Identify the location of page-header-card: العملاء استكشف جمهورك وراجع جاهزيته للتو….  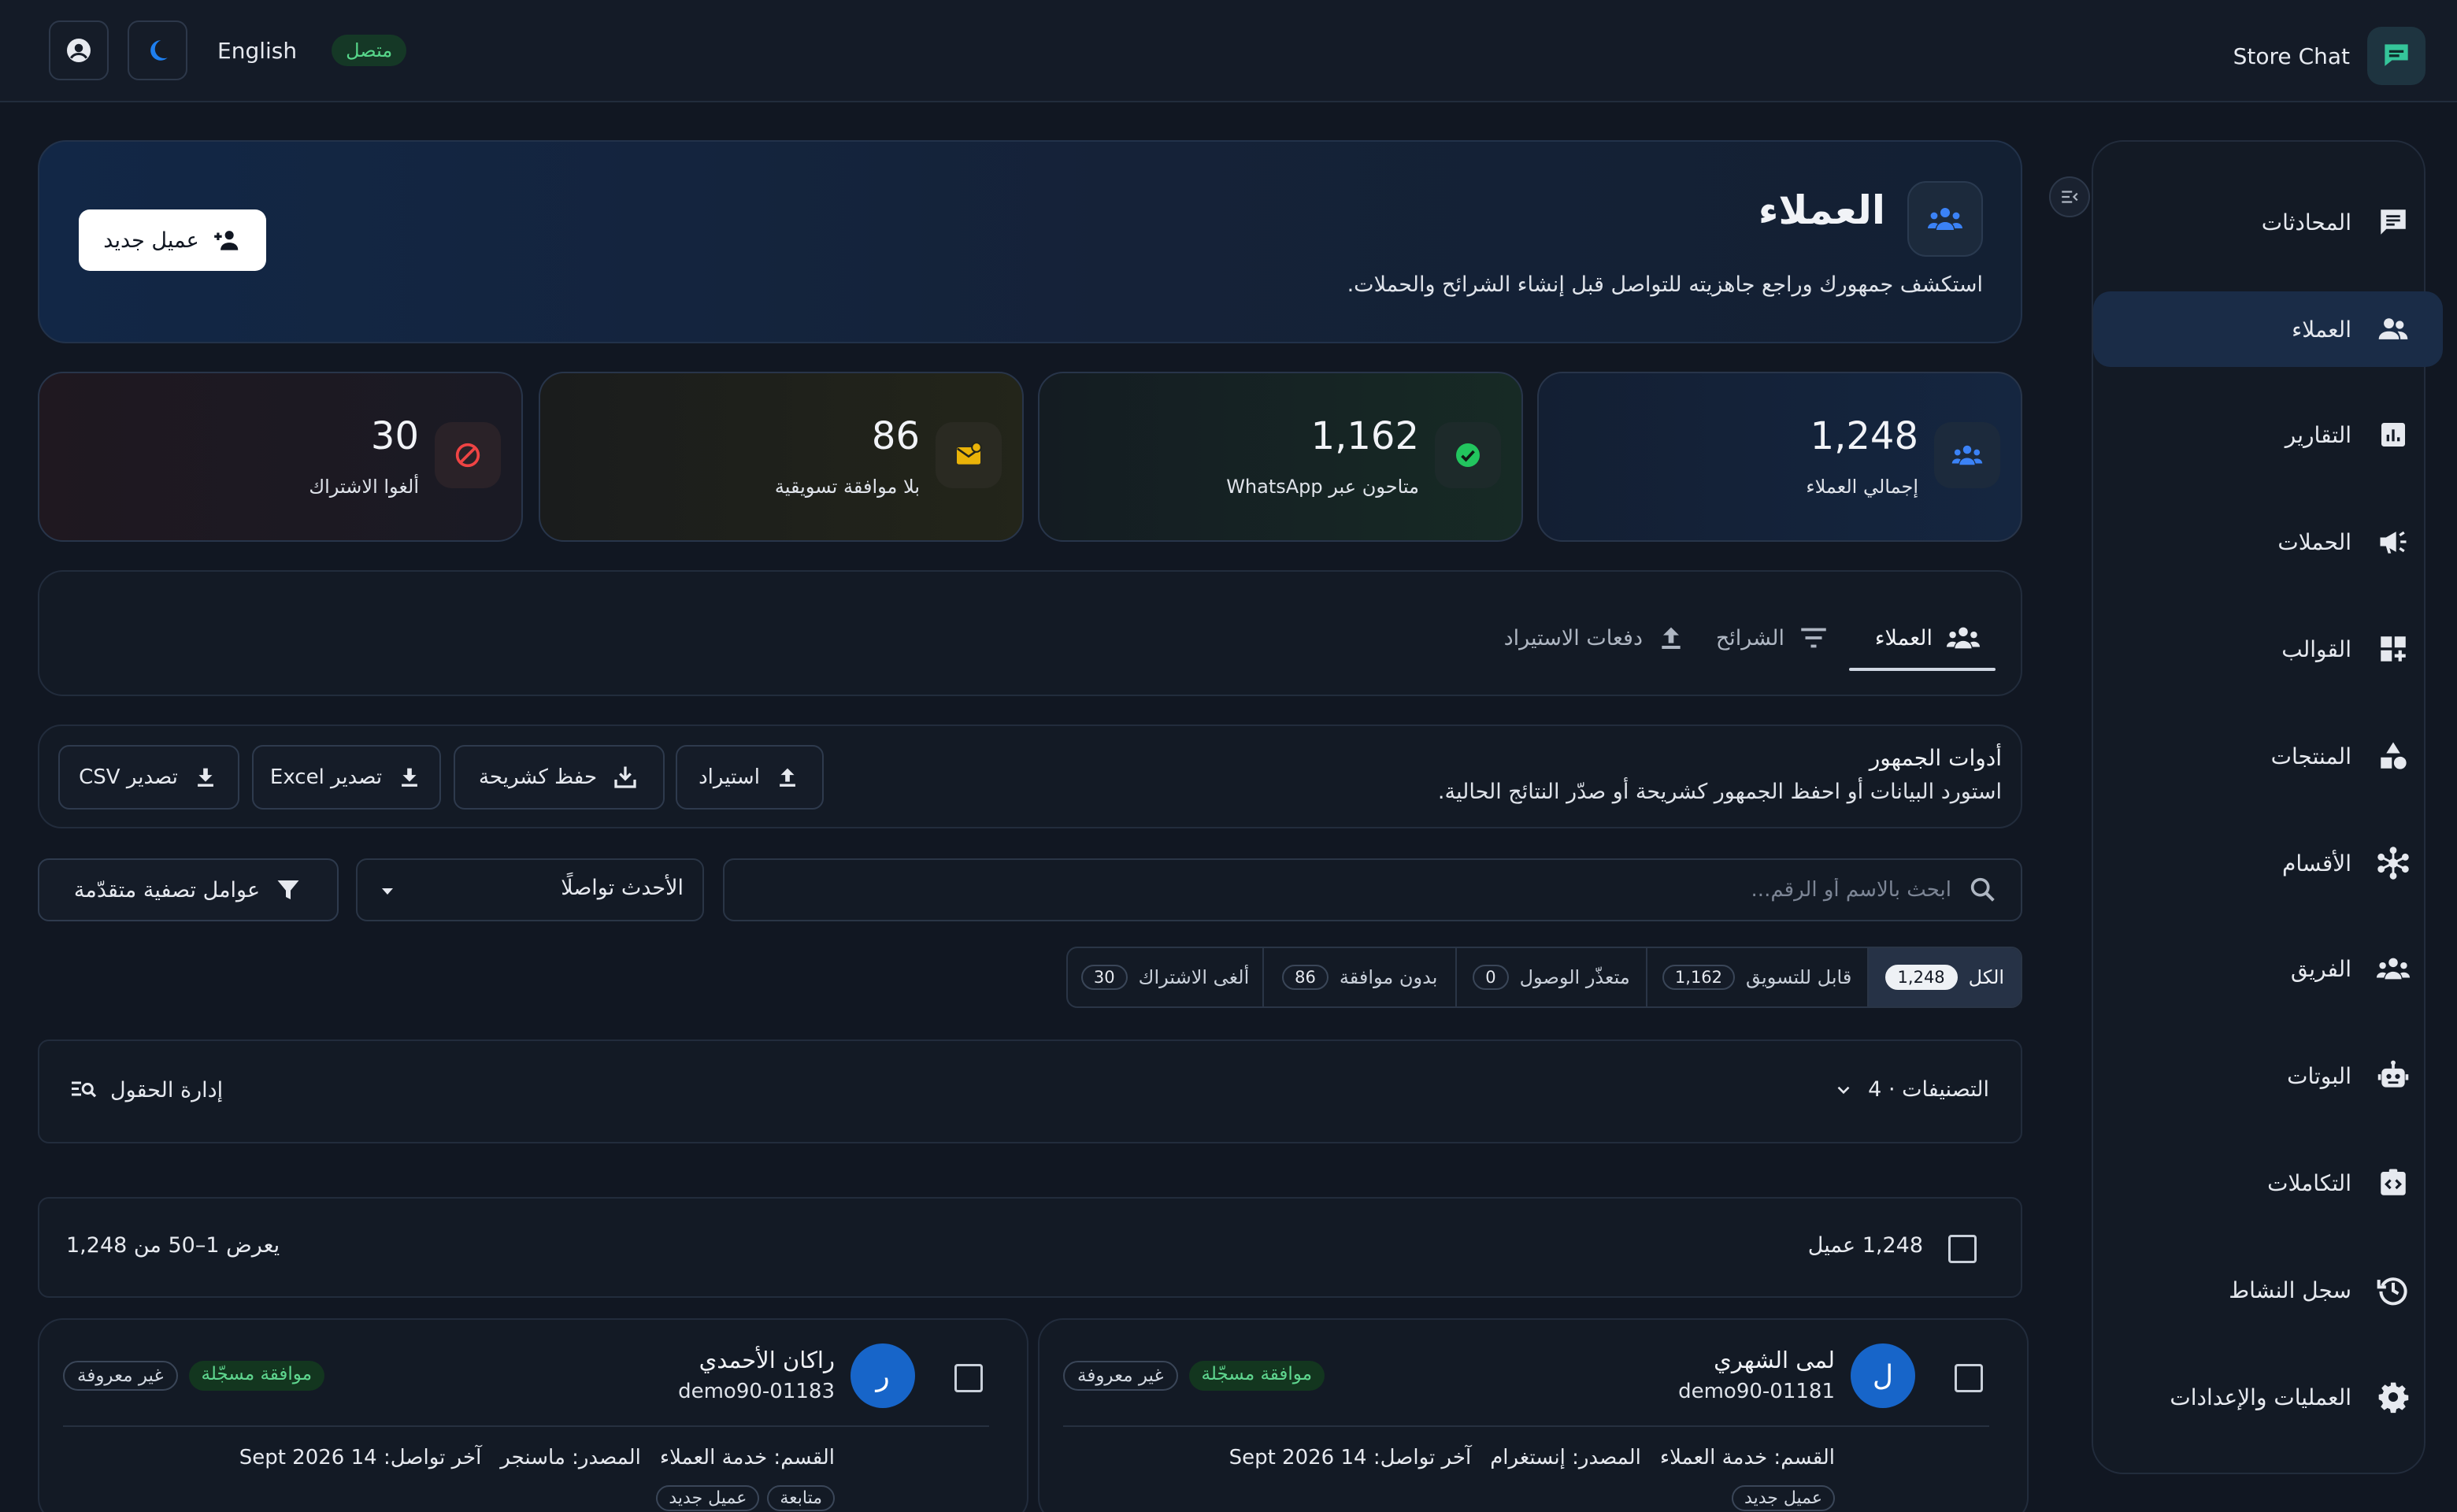
(1030, 241).